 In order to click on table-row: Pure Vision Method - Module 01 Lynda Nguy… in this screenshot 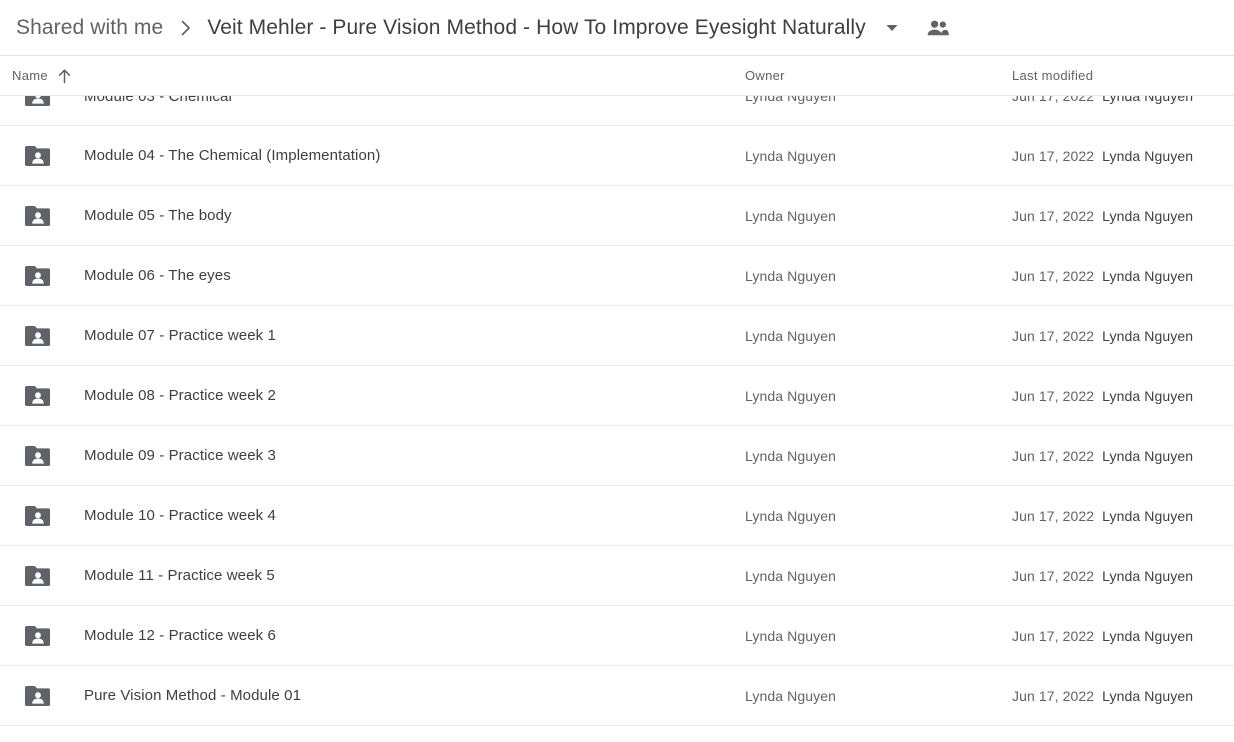, I will do `click(617, 696)`.